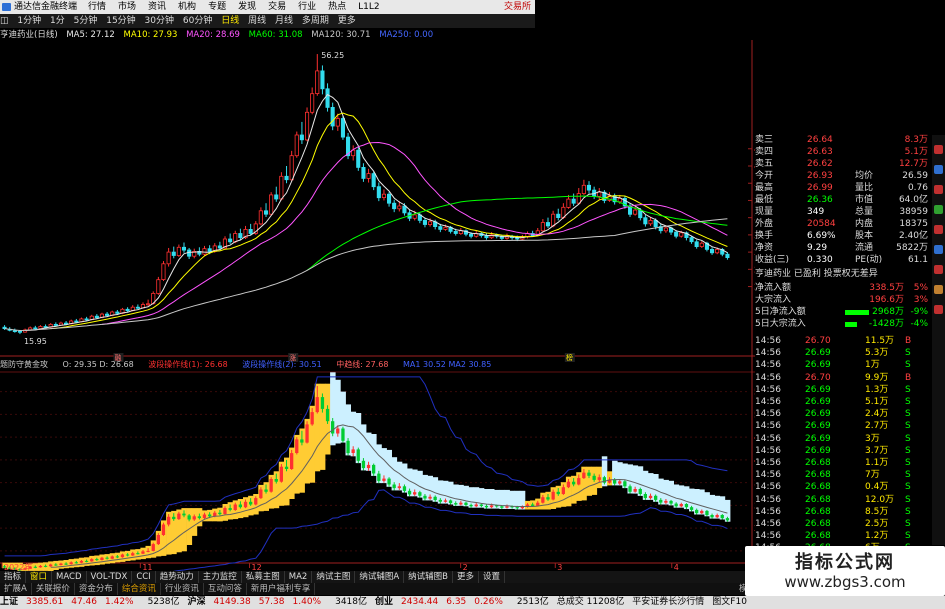 The image size is (945, 609). I want to click on flow-pct: -4%, so click(919, 324).